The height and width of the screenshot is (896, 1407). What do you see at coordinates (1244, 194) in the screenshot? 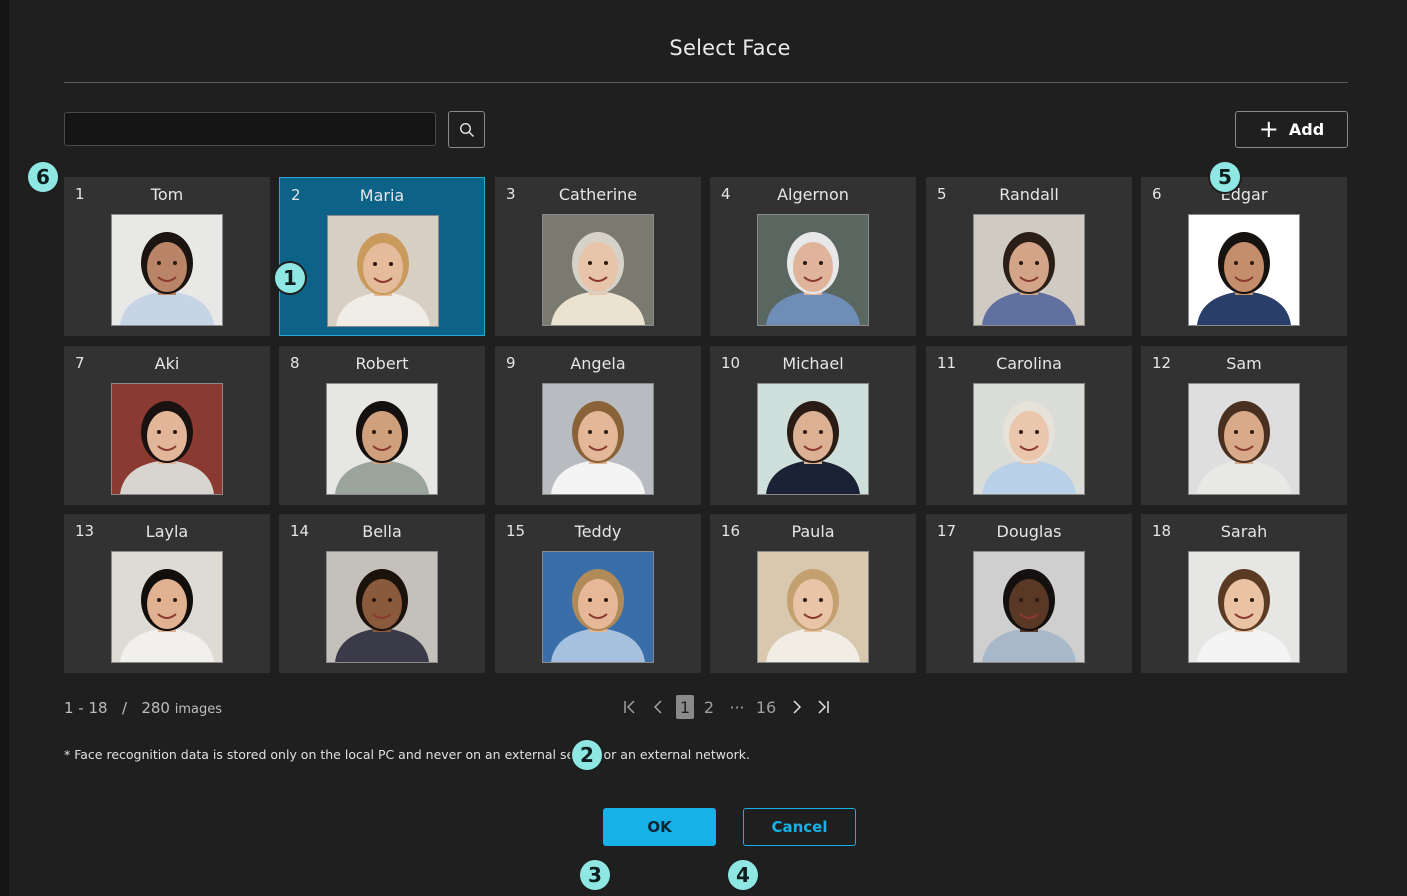
I see `face-card-name: Edgar` at bounding box center [1244, 194].